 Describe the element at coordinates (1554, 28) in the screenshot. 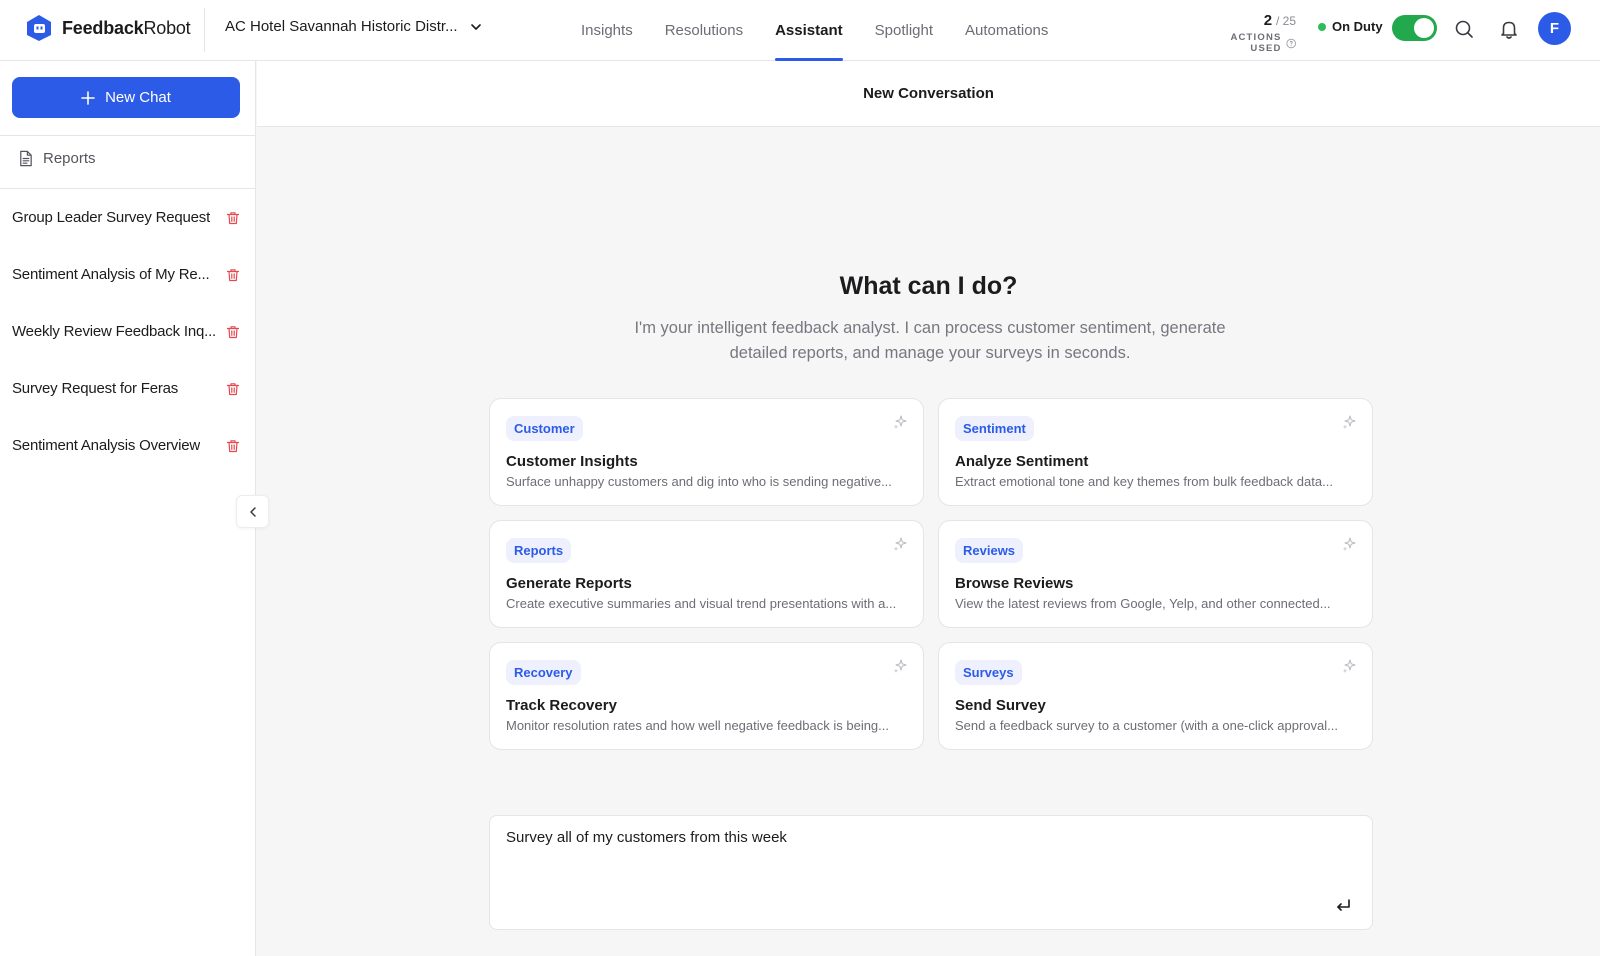

I see `user-avatar: F` at that location.